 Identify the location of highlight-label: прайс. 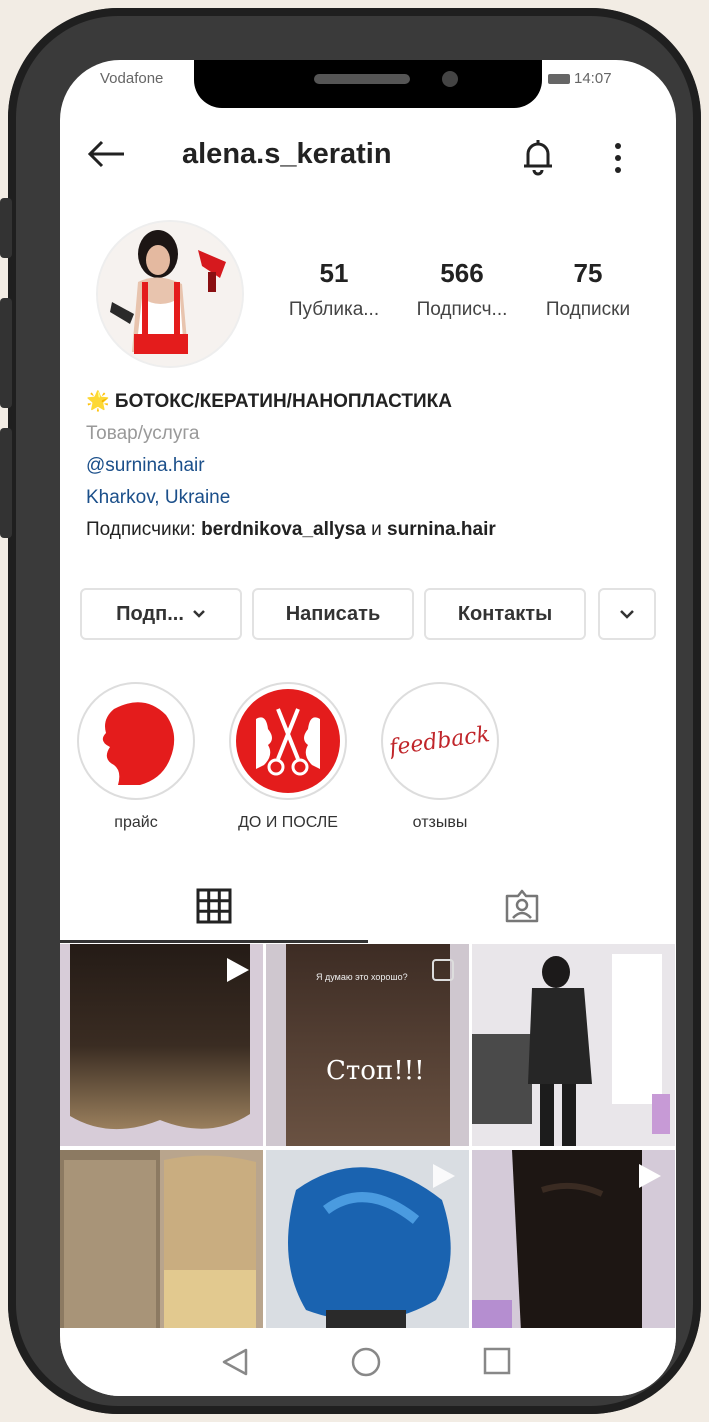
(136, 822).